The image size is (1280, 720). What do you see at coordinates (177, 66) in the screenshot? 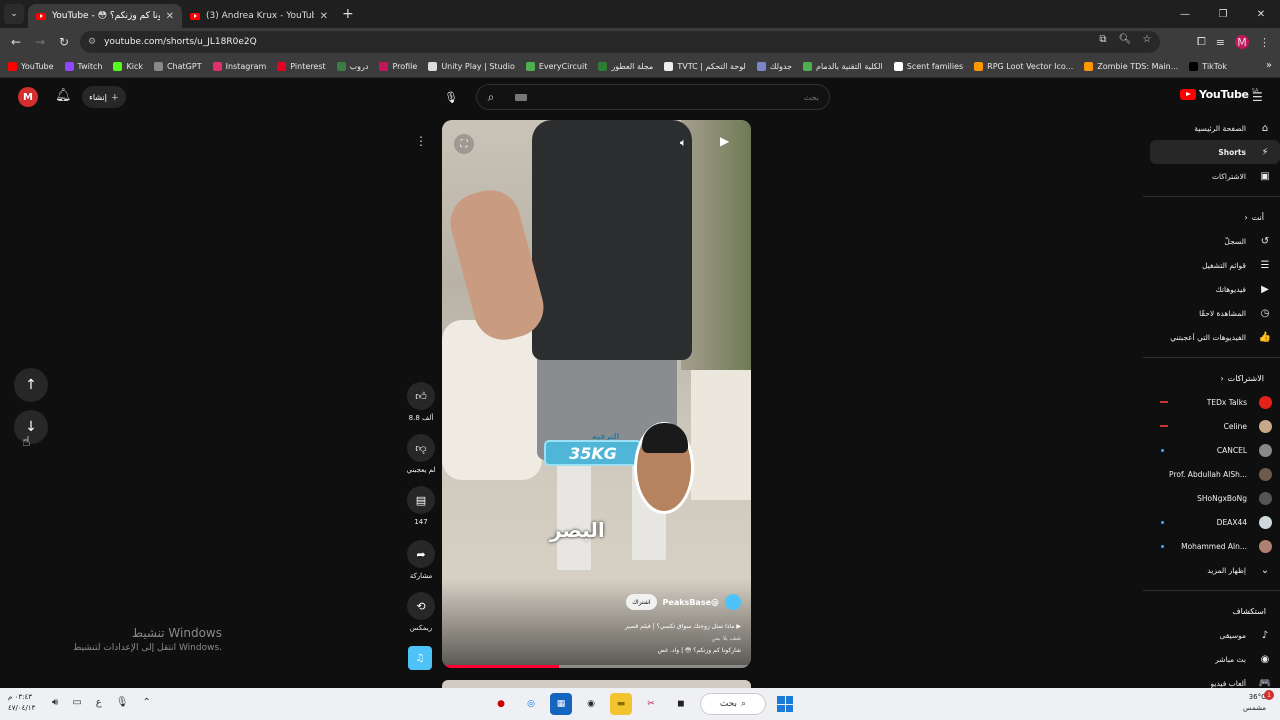
I see `bookmark-item: ChatGPT` at bounding box center [177, 66].